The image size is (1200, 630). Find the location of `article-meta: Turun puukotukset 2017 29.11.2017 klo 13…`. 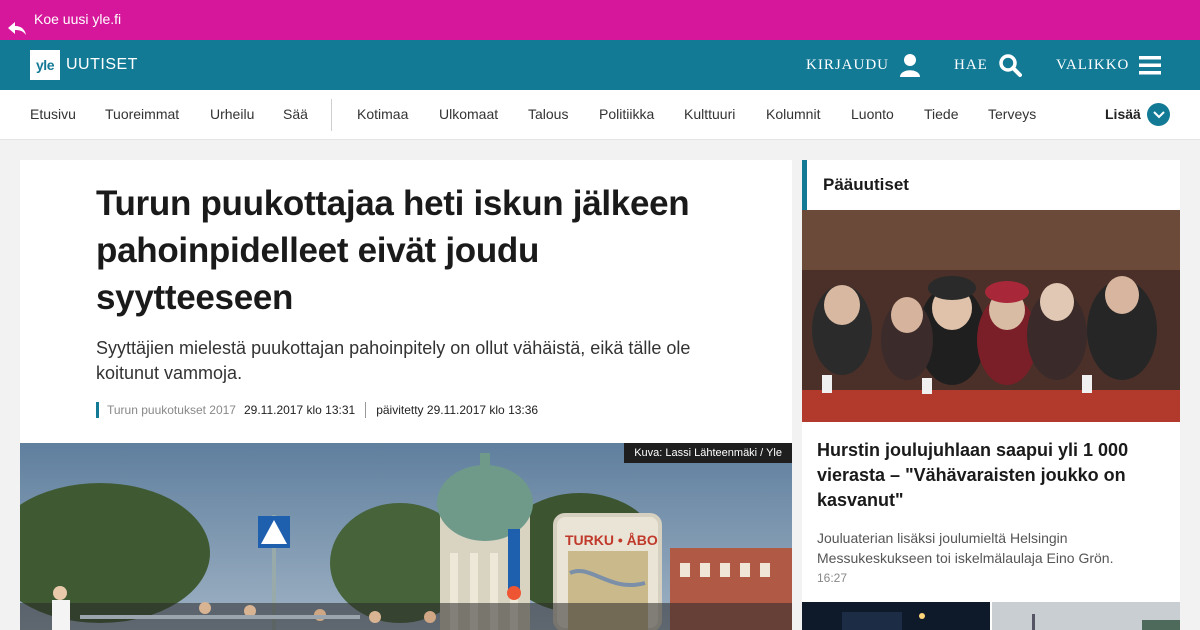

article-meta: Turun puukotukset 2017 29.11.2017 klo 13… is located at coordinates (317, 410).